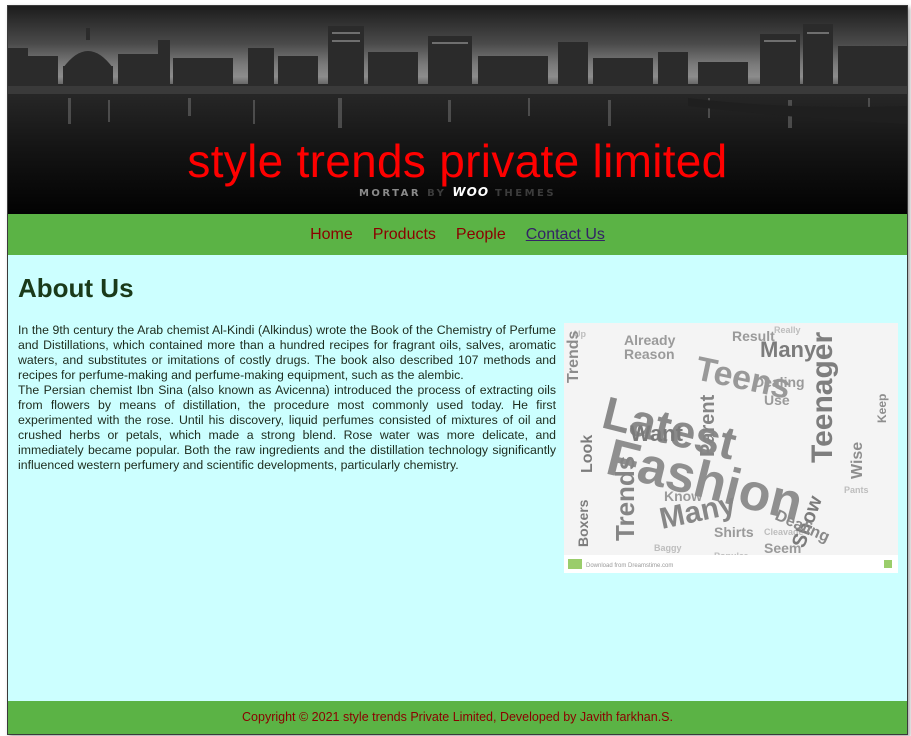 This screenshot has width=911, height=736. Describe the element at coordinates (649, 354) in the screenshot. I see `cloud-word: Reason` at that location.